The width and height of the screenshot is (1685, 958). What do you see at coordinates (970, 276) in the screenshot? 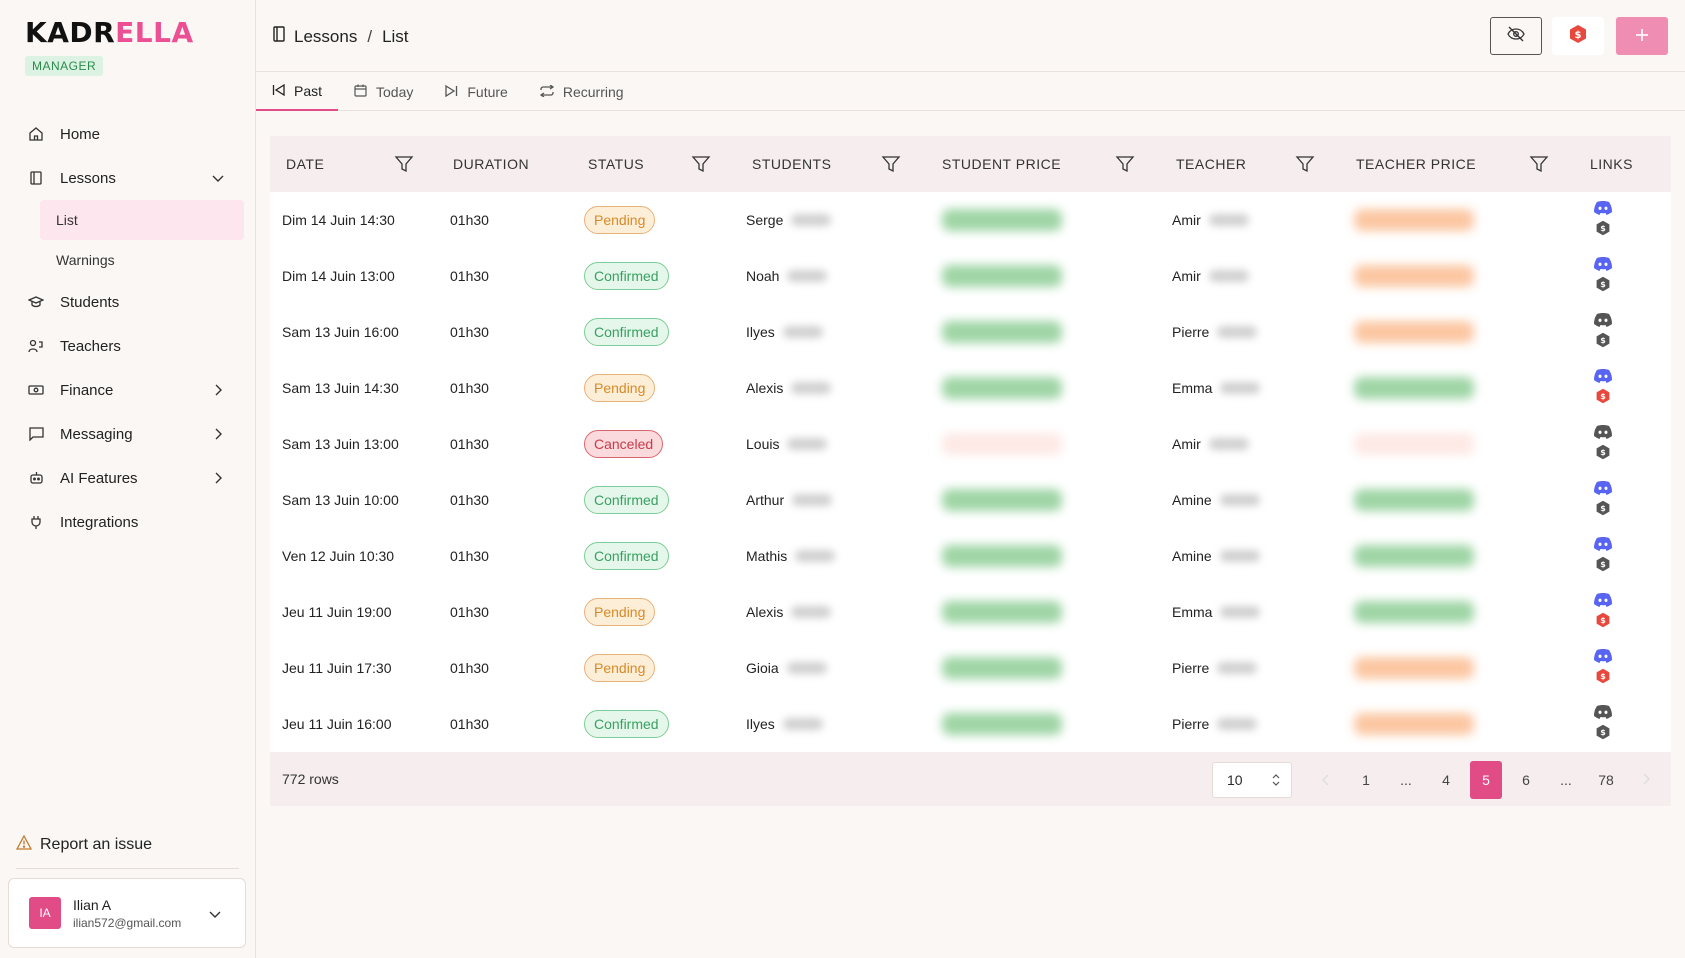
I see `table-row: Dim 14 Juin 13:00 01h30 Confirmed Noah Amir $` at bounding box center [970, 276].